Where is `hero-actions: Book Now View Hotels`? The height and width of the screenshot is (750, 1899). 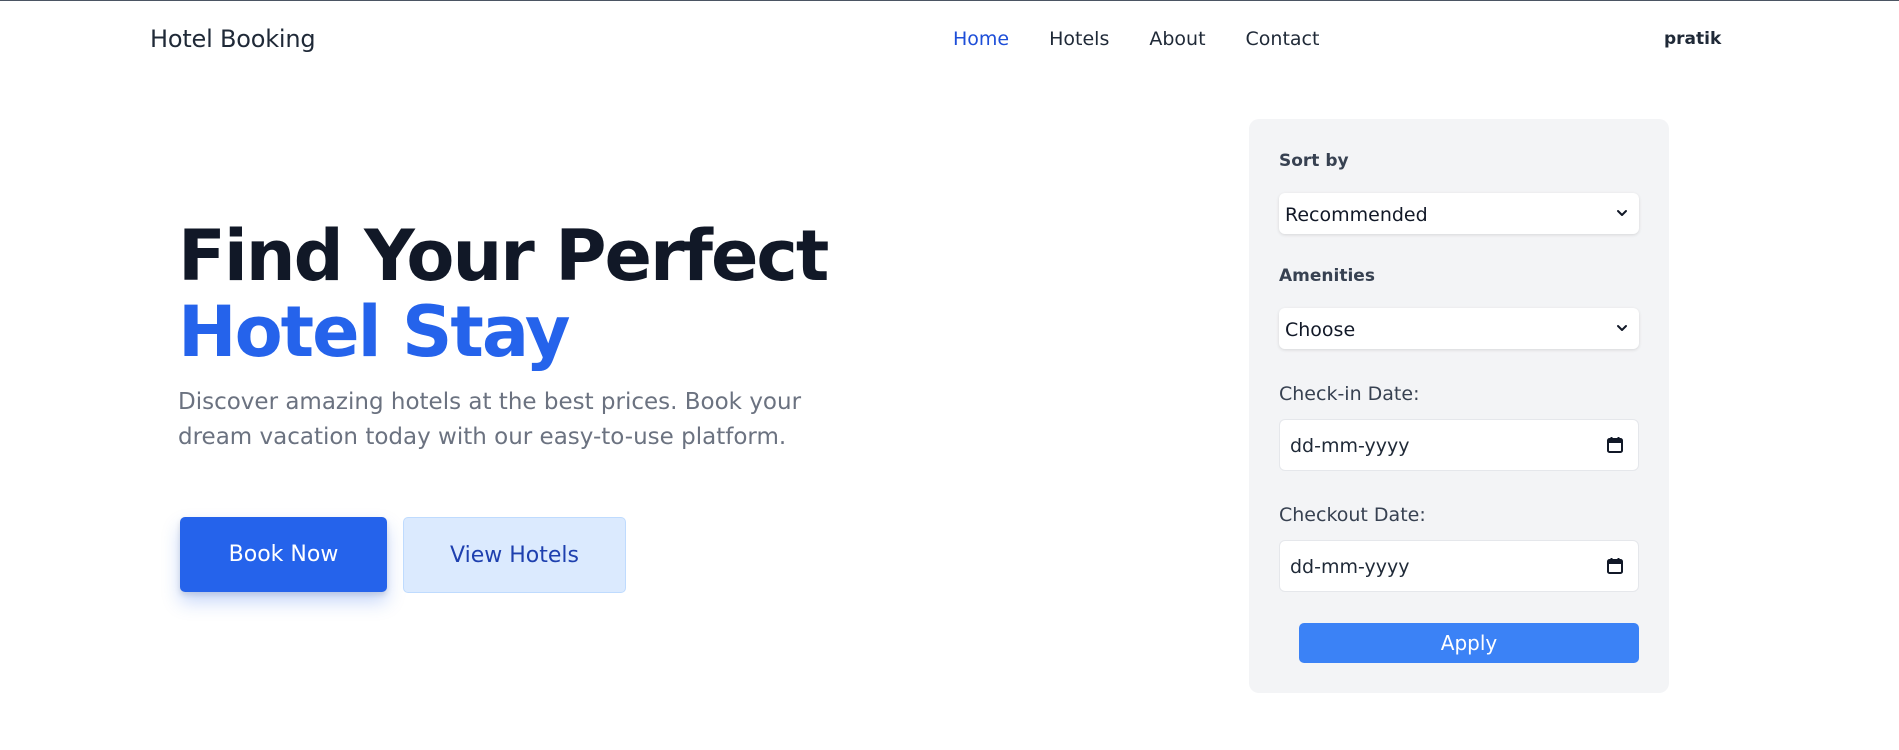
hero-actions: Book Now View Hotels is located at coordinates (403, 555).